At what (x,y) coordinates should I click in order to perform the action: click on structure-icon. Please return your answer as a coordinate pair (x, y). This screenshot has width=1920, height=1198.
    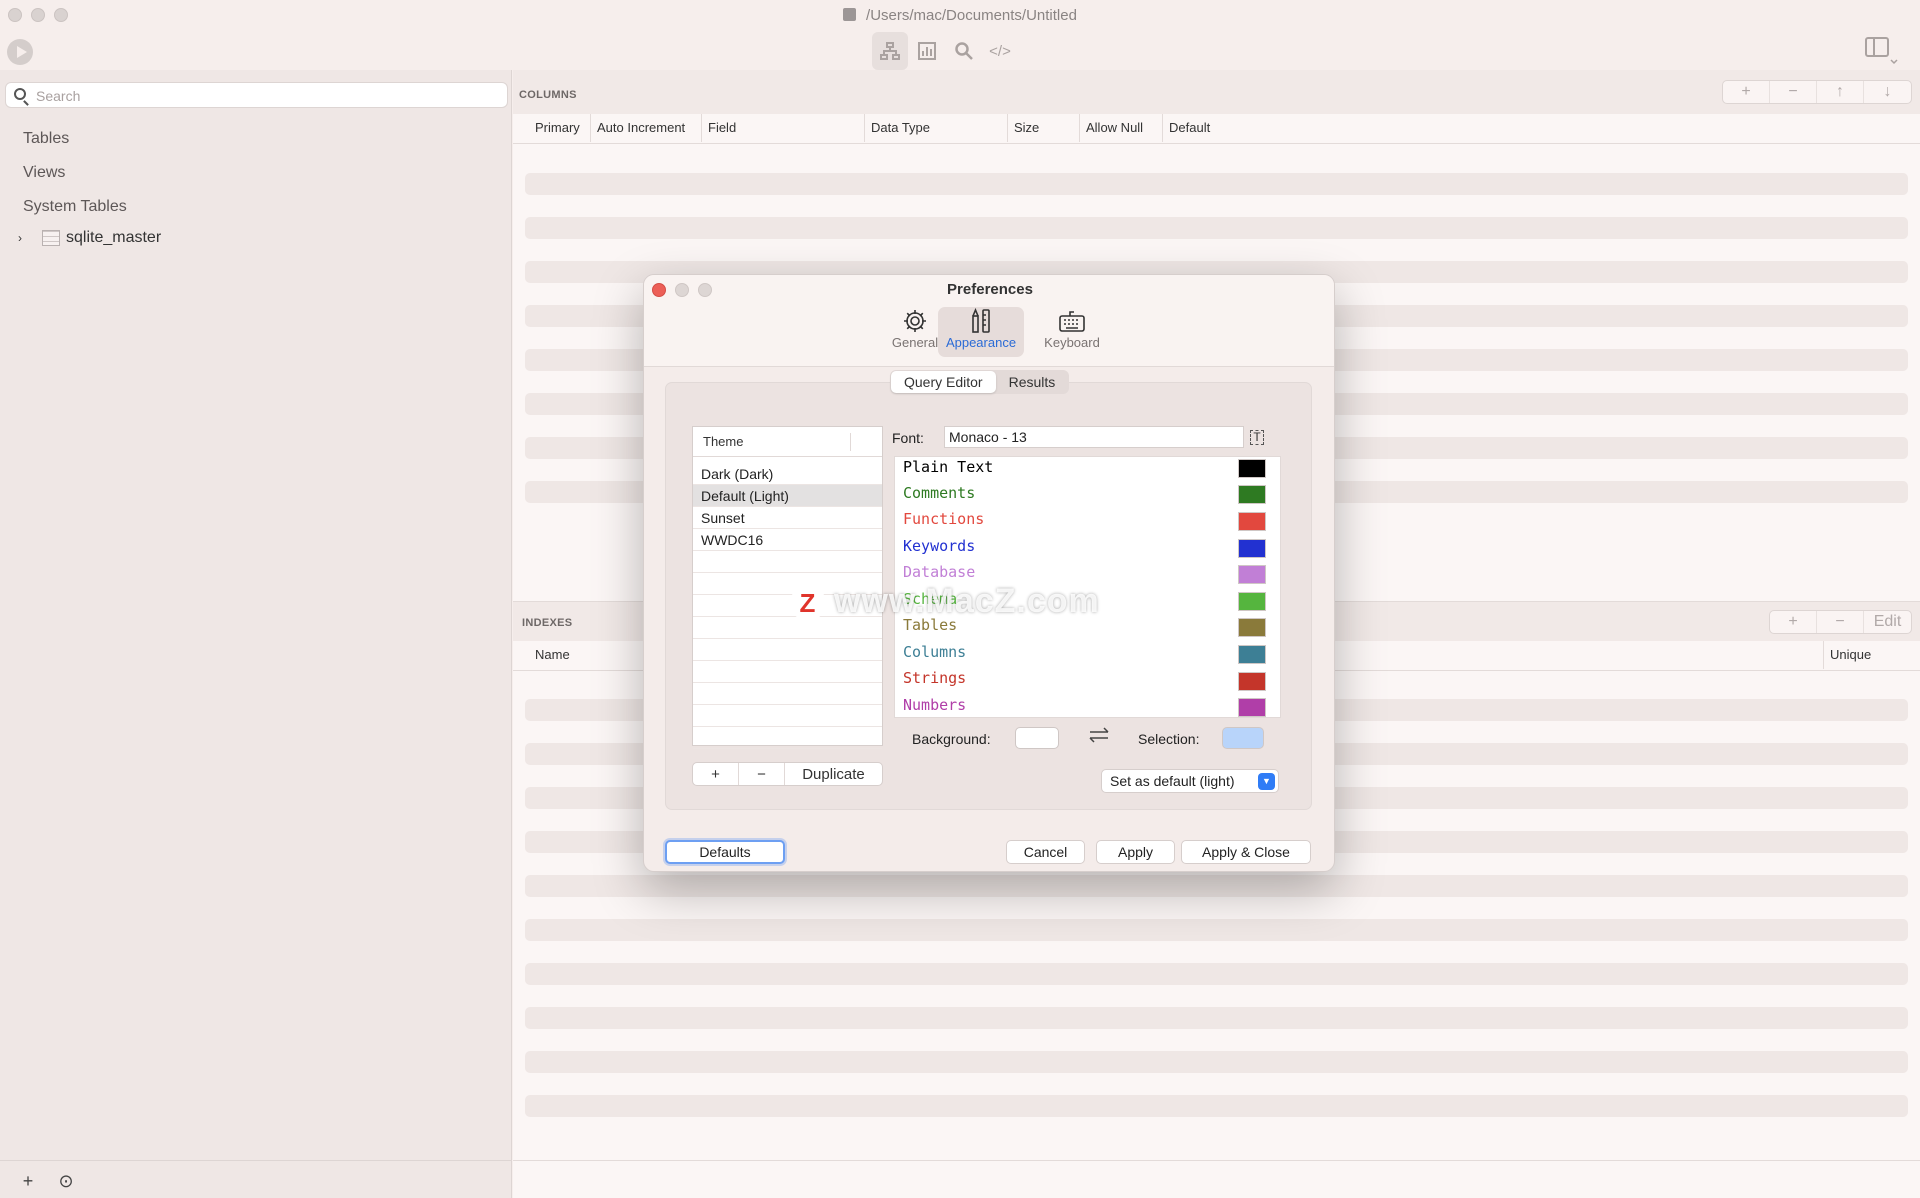
    Looking at the image, I should click on (890, 51).